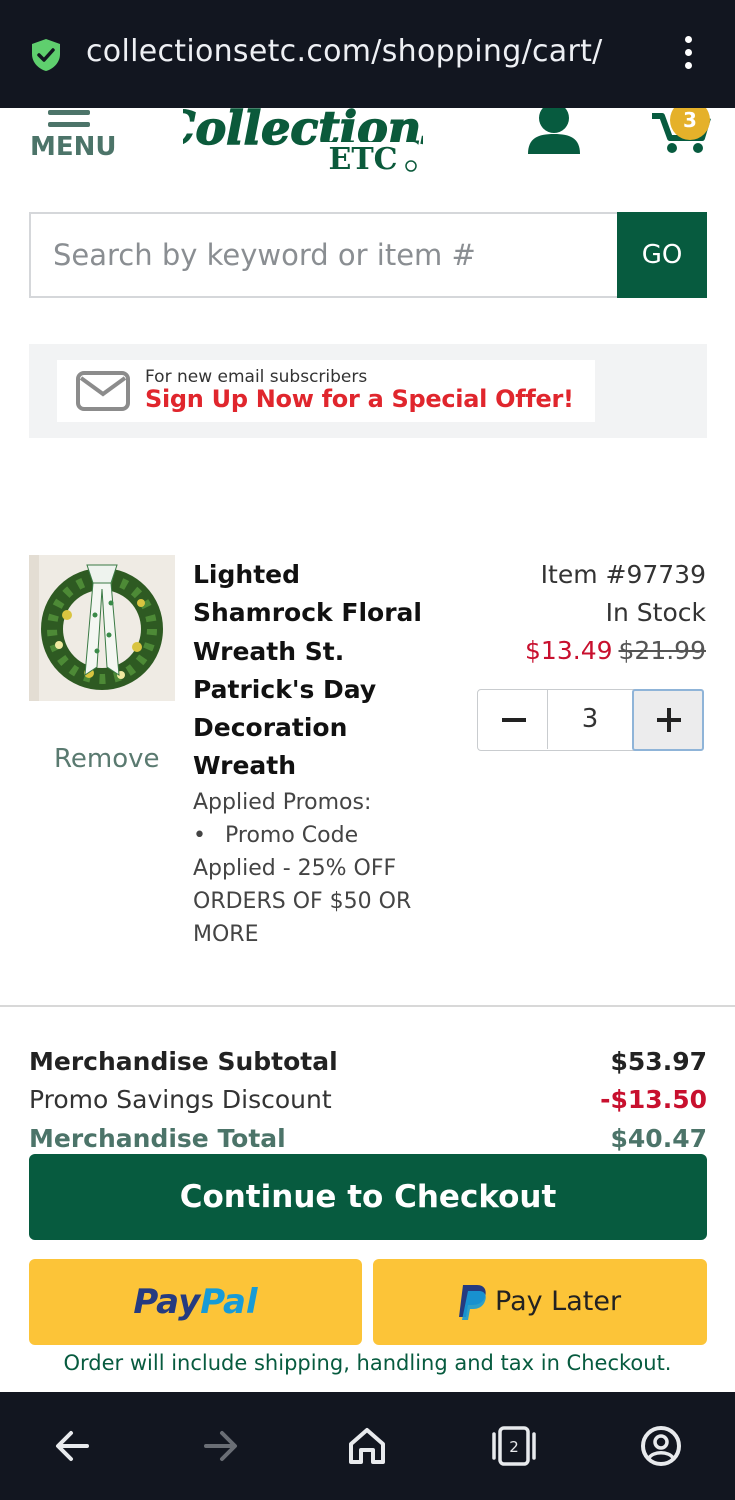 Image resolution: width=735 pixels, height=1500 pixels. I want to click on discount-value: -$13.50, so click(653, 1099).